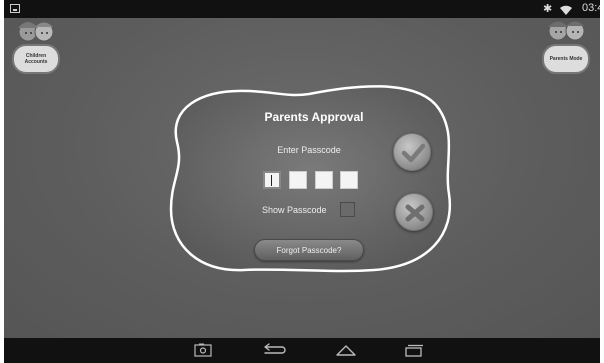  Describe the element at coordinates (346, 350) in the screenshot. I see `home-icon` at that location.